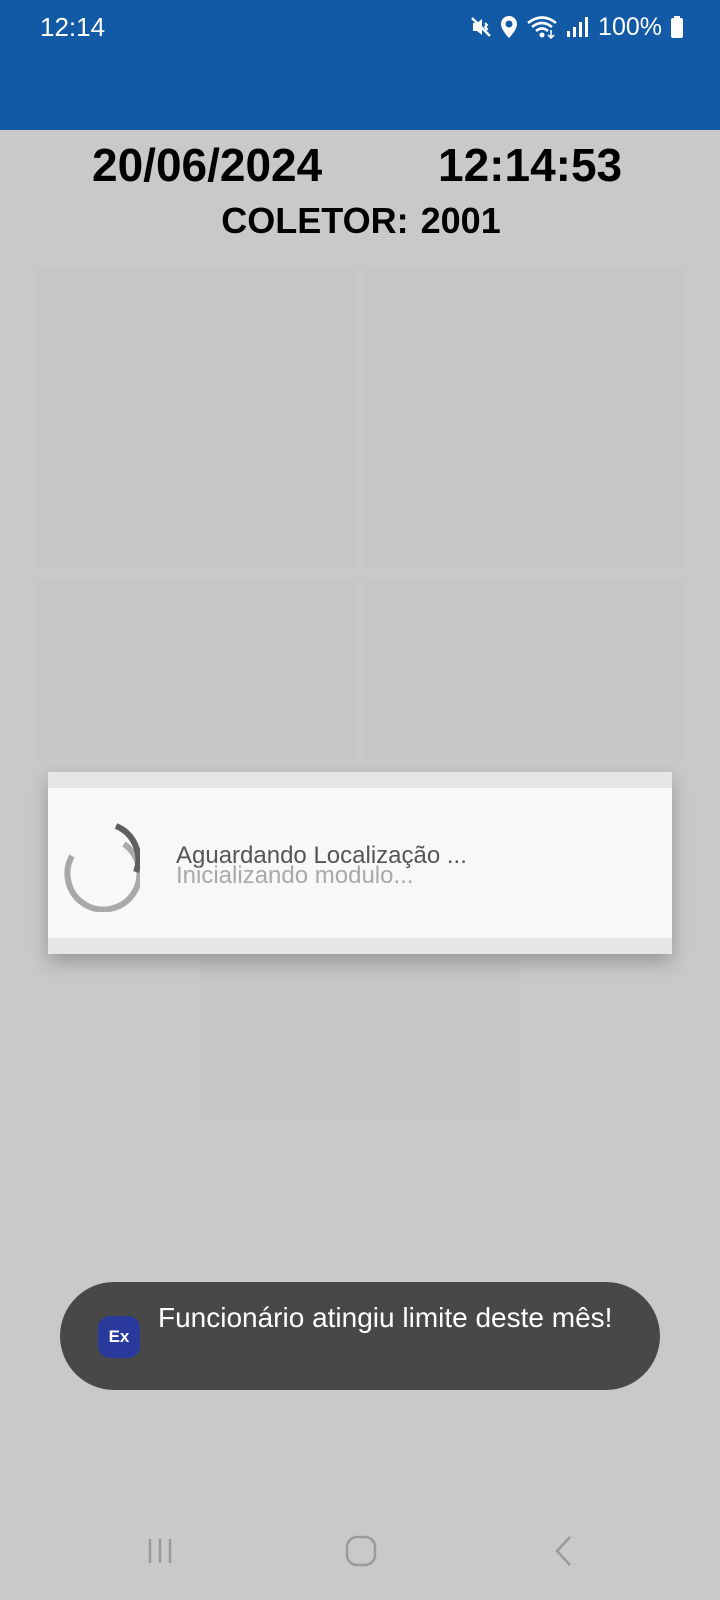 This screenshot has height=1600, width=720. I want to click on date-time-row: 20/06/2024 12:14:53, so click(360, 164).